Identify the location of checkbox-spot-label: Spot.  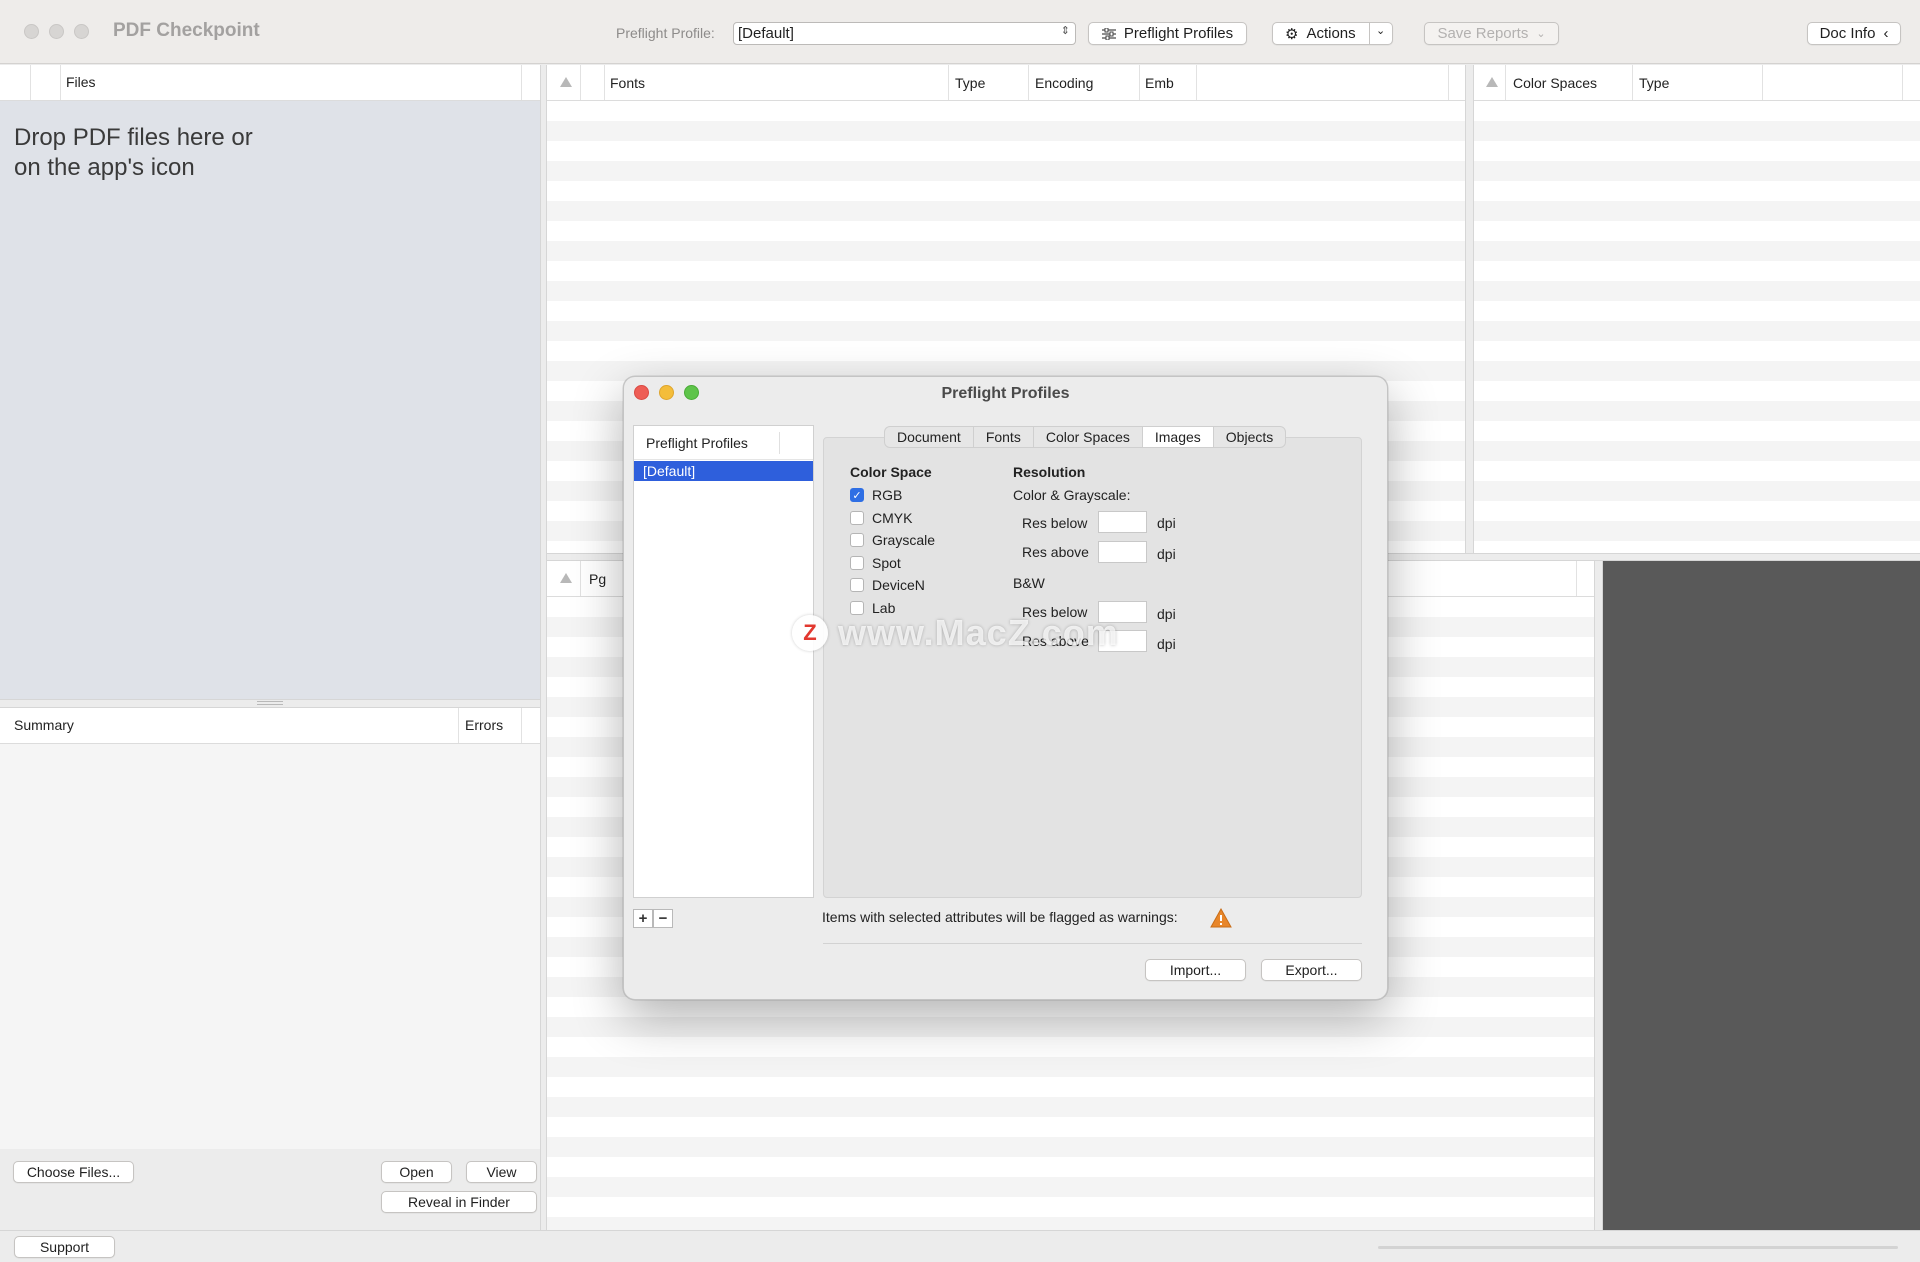
(886, 562).